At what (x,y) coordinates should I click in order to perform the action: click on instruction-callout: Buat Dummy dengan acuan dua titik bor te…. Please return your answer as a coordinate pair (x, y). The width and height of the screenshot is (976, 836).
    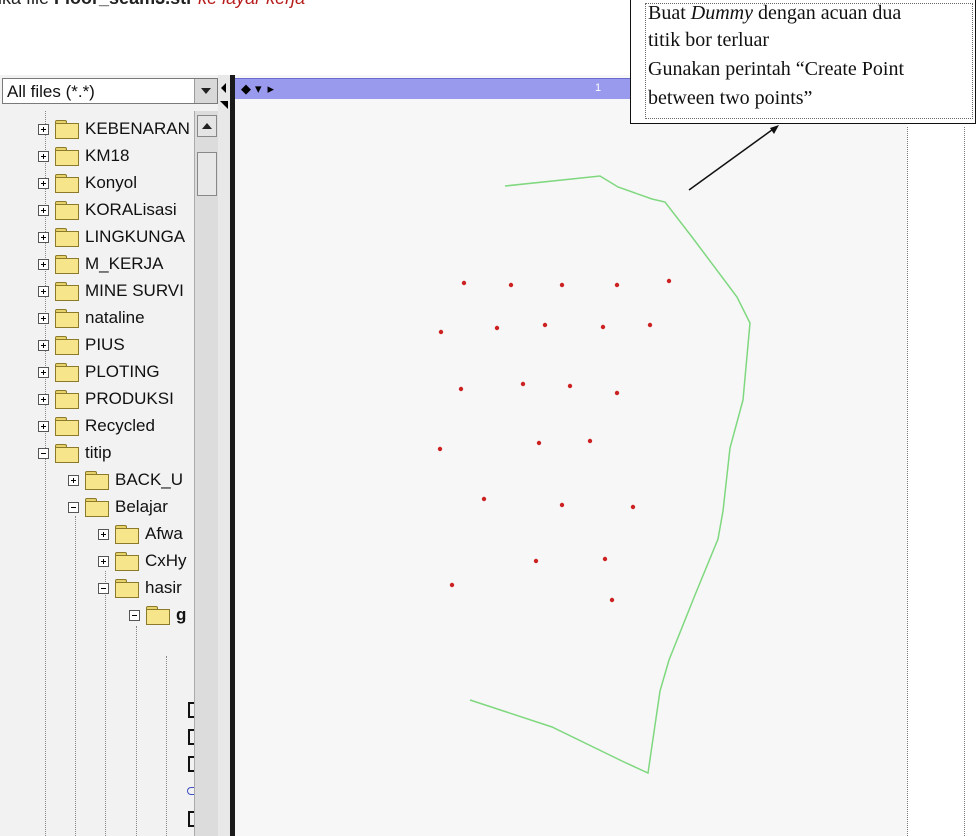
    Looking at the image, I should click on (803, 62).